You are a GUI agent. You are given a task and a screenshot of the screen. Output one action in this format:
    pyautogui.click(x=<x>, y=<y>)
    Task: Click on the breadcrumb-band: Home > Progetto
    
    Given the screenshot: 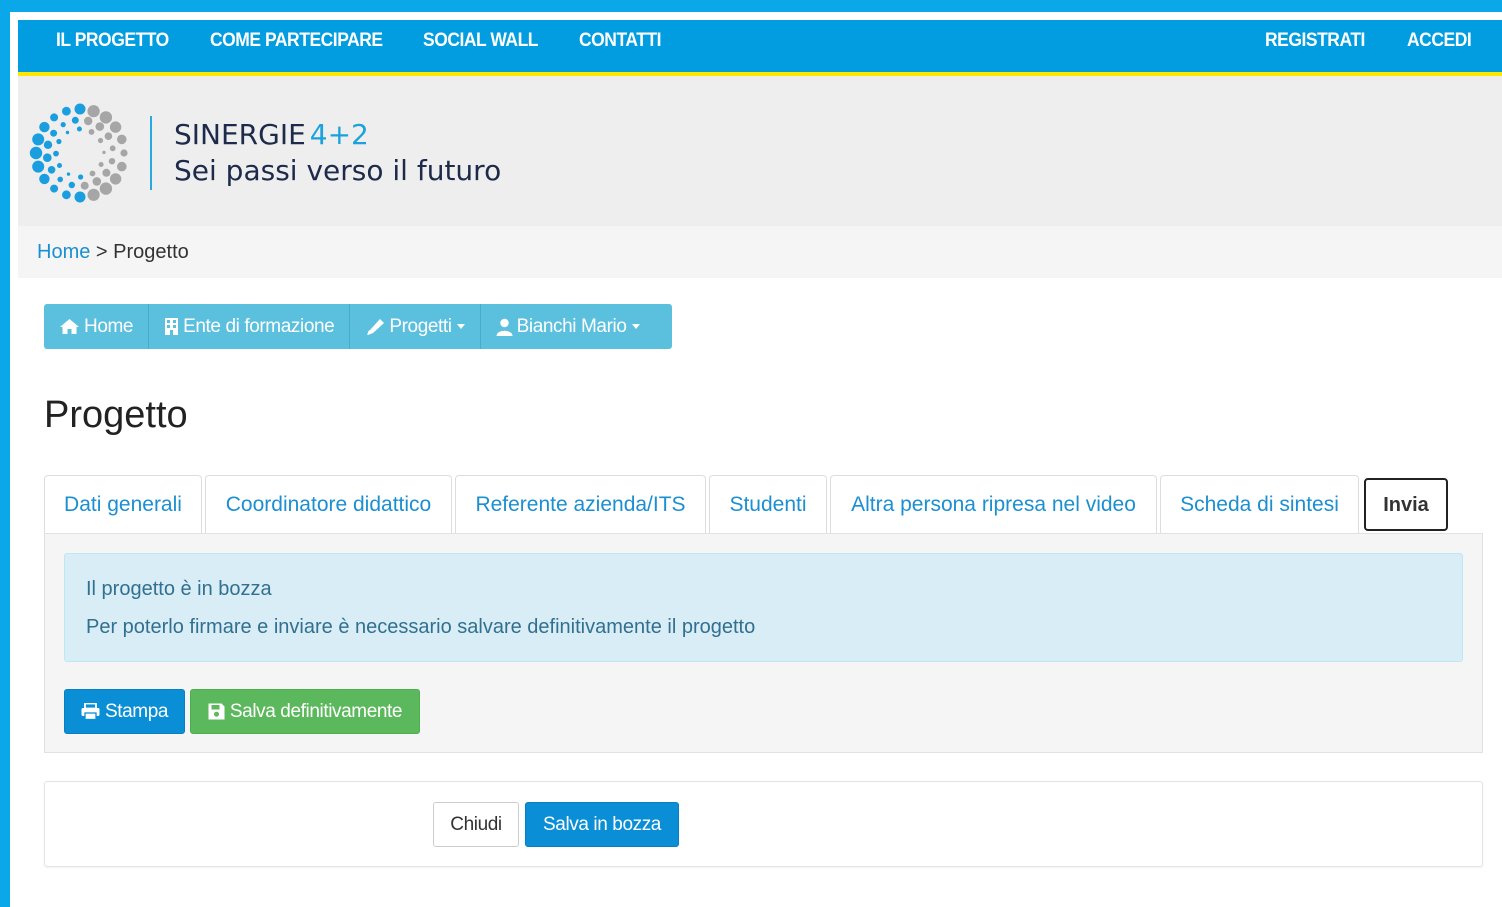 What is the action you would take?
    pyautogui.click(x=760, y=252)
    